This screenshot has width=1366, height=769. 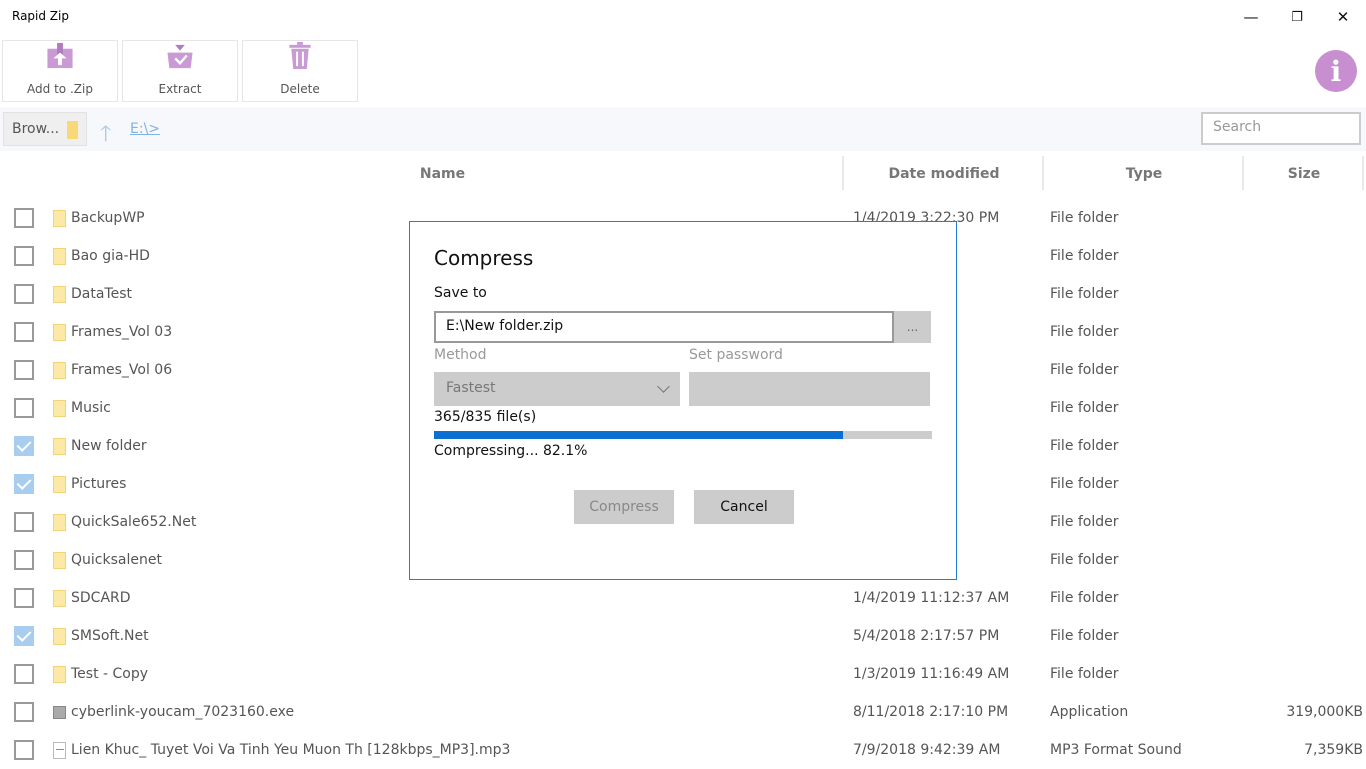 I want to click on file-type: MP3 Format Sound, so click(x=1116, y=750).